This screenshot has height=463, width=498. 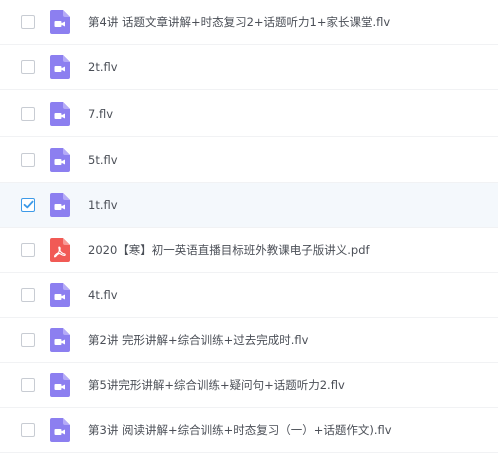 What do you see at coordinates (249, 295) in the screenshot?
I see `file-row: 4t.flv` at bounding box center [249, 295].